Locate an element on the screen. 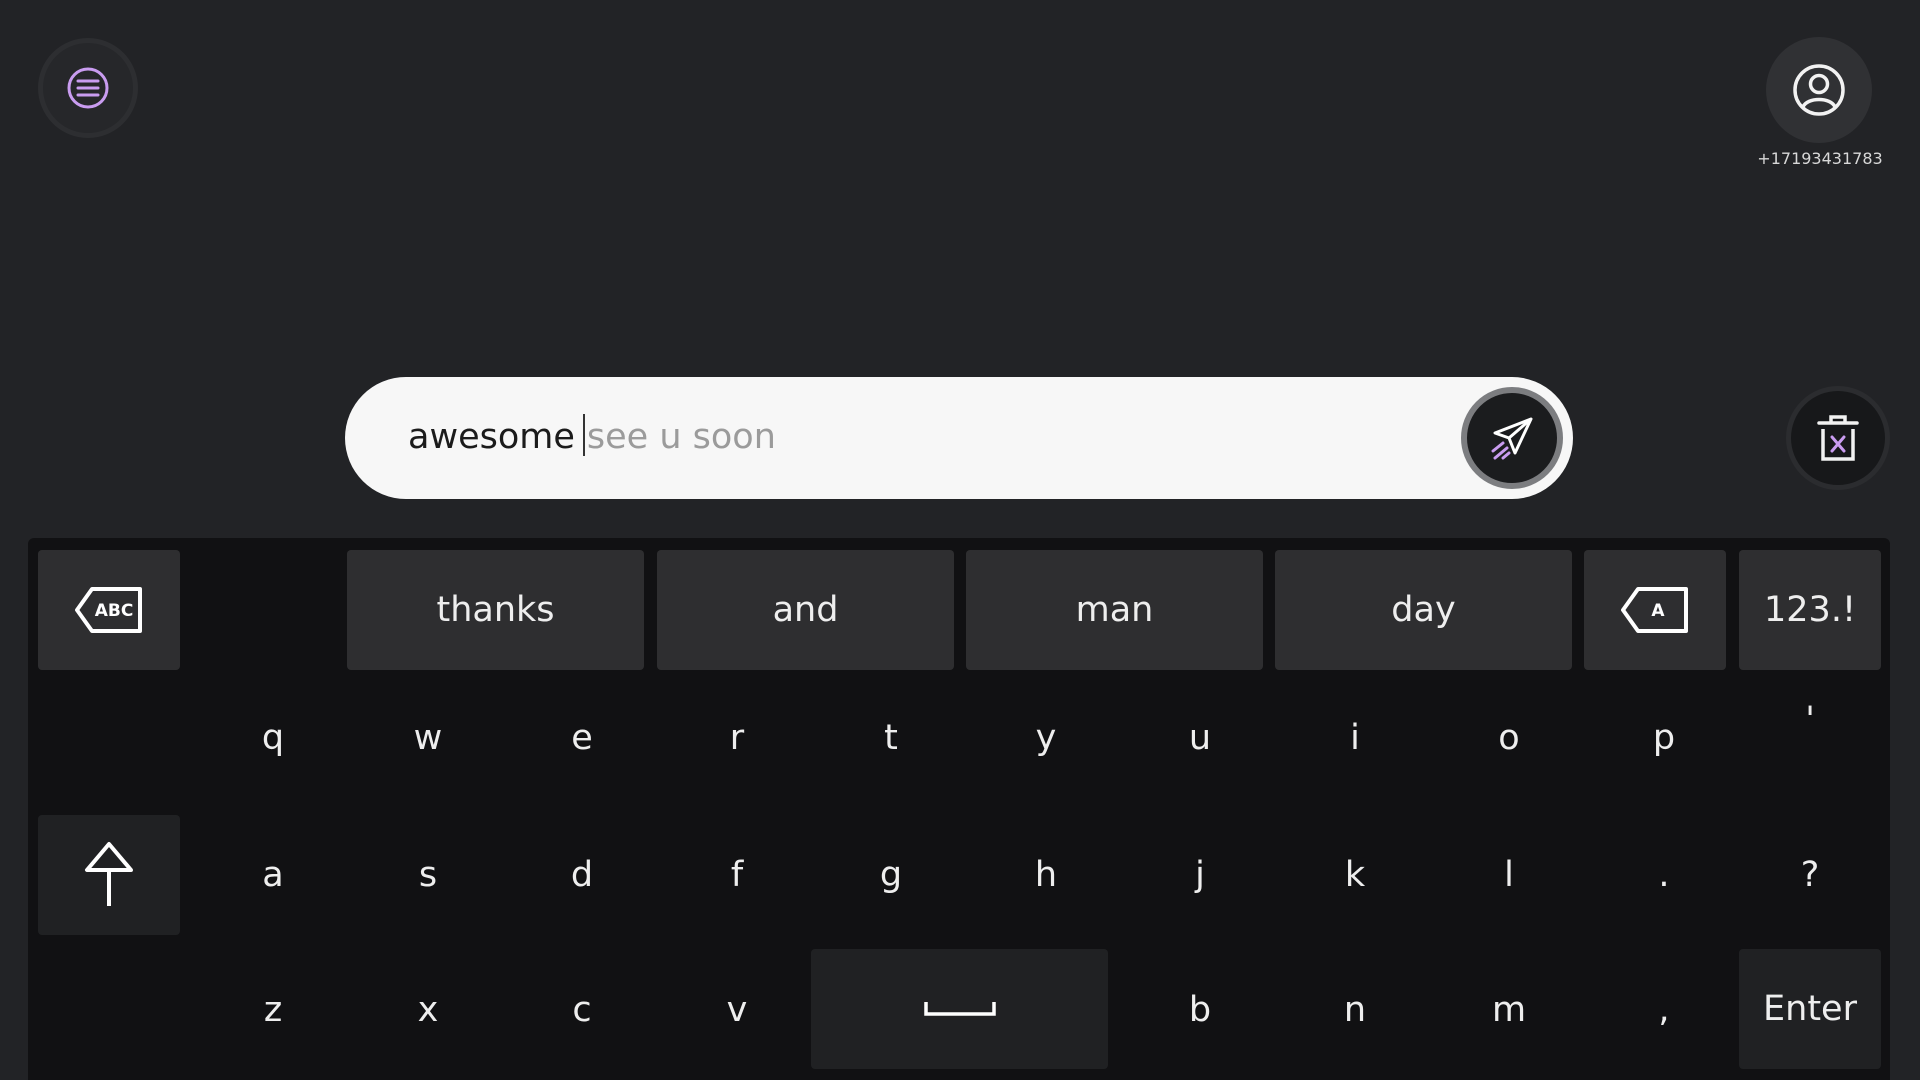  space-key is located at coordinates (959, 1009).